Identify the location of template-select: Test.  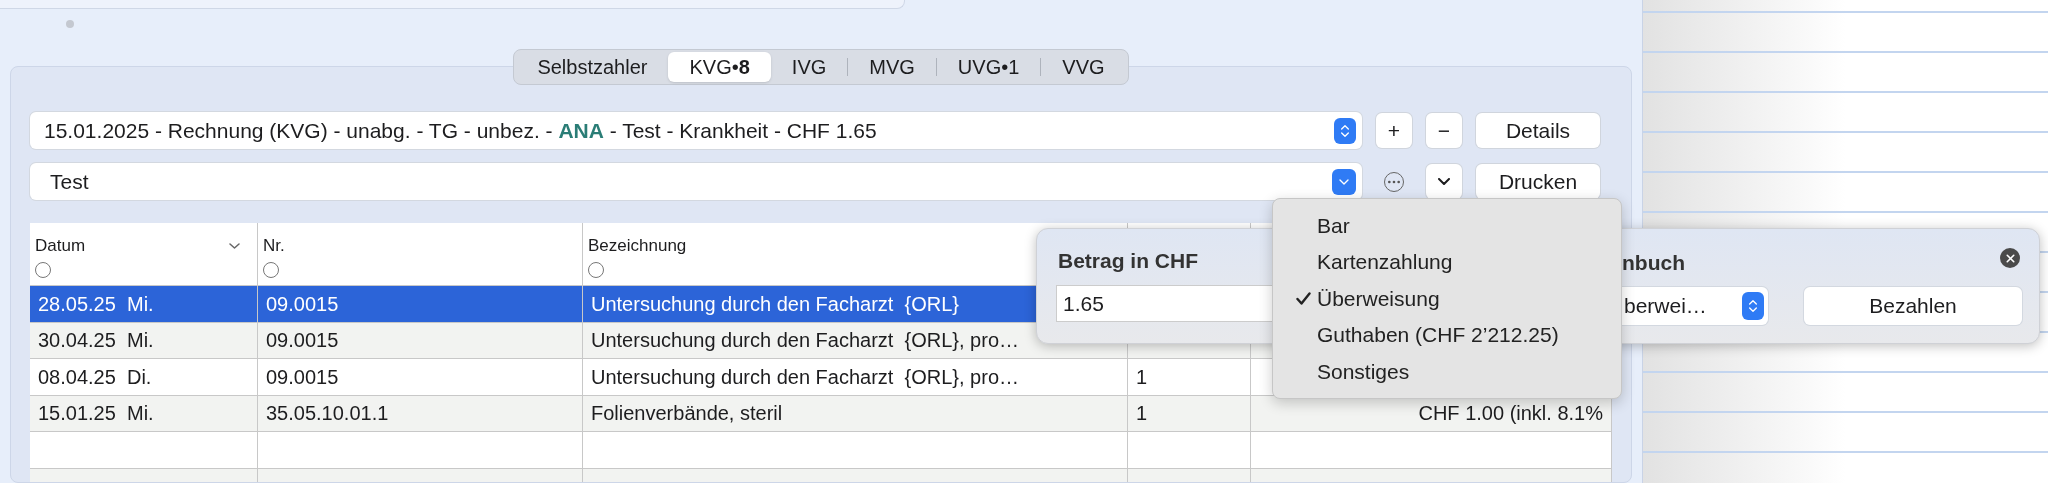
(696, 181).